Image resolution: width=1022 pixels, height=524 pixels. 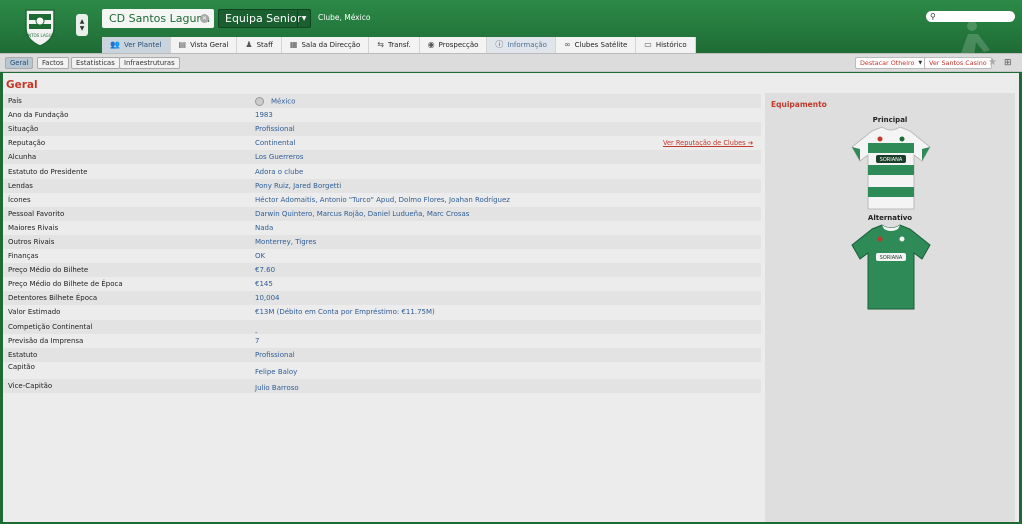 I want to click on tab-label: Clubes Satélite, so click(x=601, y=45).